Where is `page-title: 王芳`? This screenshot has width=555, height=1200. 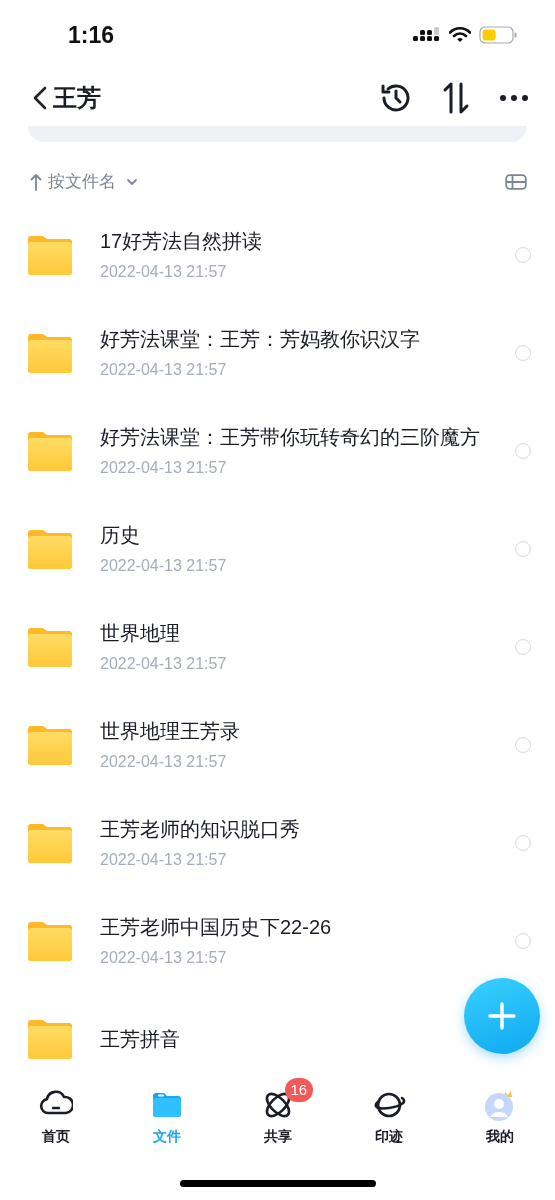 page-title: 王芳 is located at coordinates (77, 98).